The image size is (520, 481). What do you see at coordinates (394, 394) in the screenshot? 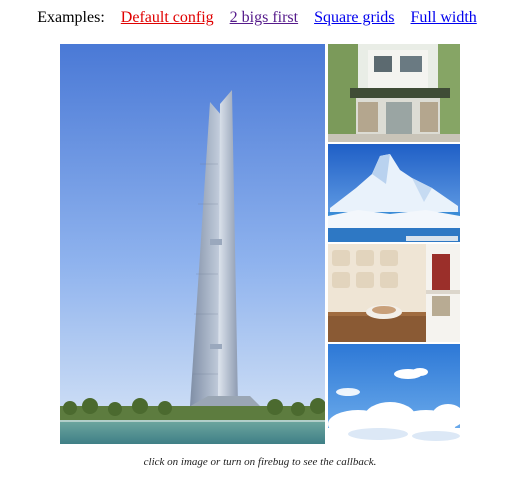
I see `gallery-image-clouds` at bounding box center [394, 394].